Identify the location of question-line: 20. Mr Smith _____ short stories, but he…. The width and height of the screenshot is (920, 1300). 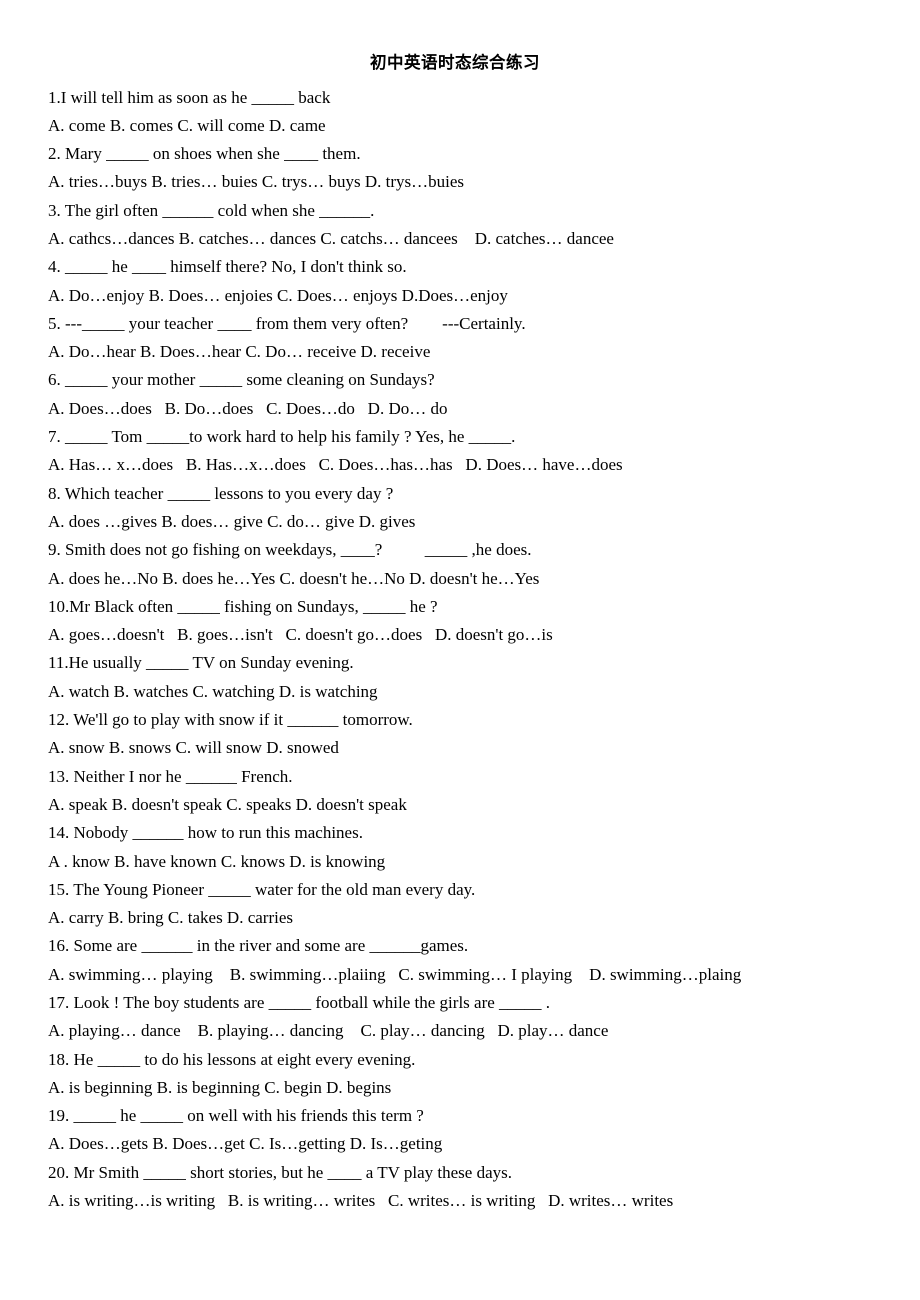
(280, 1172).